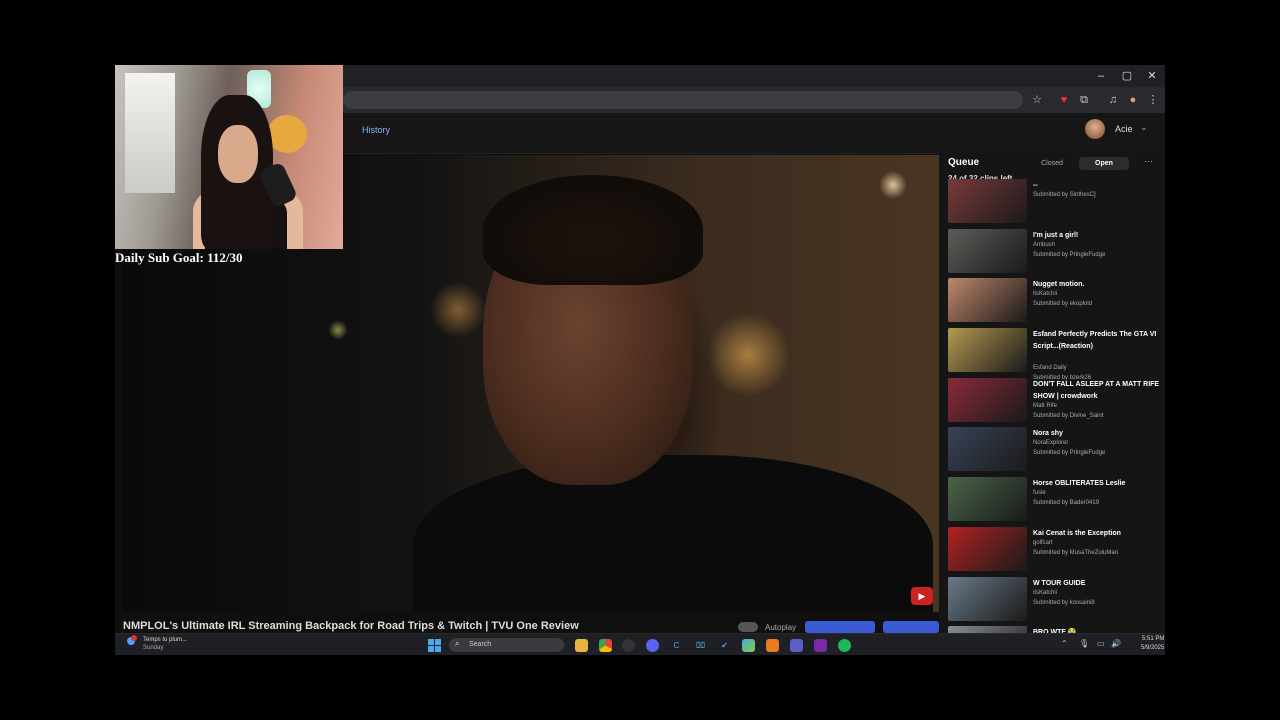 The height and width of the screenshot is (720, 1280). I want to click on extensions-puzzle-icon: ⧉, so click(1084, 100).